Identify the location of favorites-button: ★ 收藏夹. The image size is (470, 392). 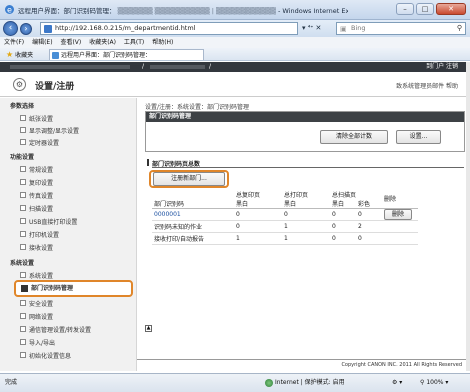
(19, 55).